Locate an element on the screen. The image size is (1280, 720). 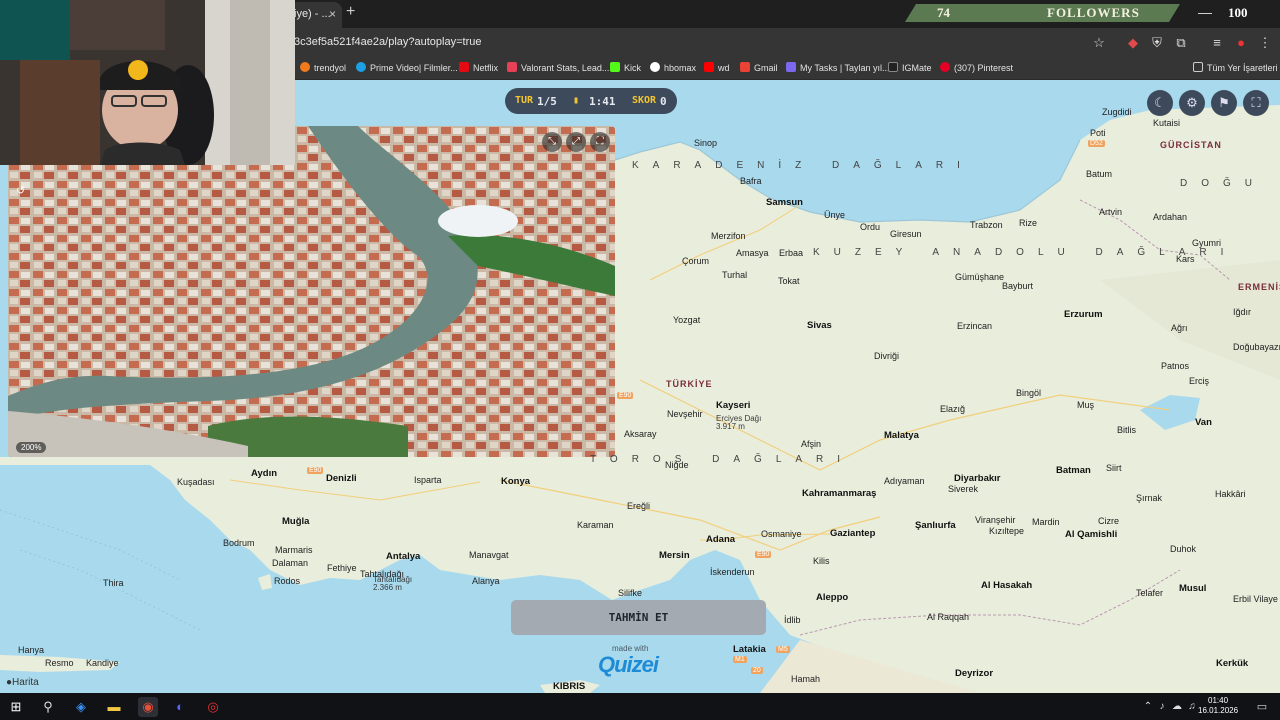
city-label: Yozgat is located at coordinates (687, 320).